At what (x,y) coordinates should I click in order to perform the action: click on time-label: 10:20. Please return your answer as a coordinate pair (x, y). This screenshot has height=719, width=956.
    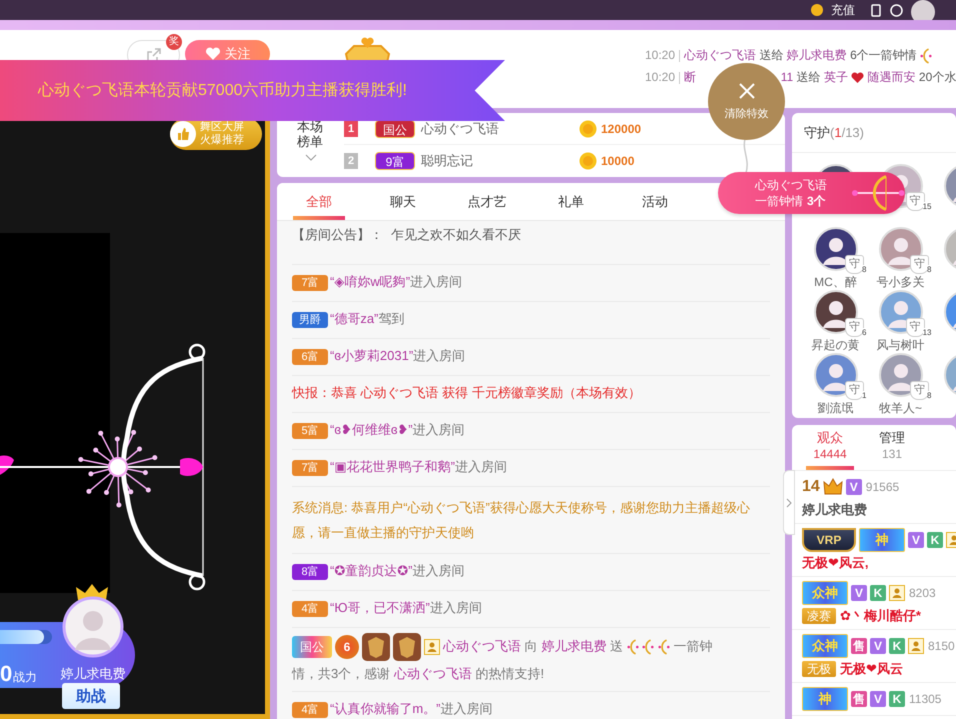
    Looking at the image, I should click on (660, 55).